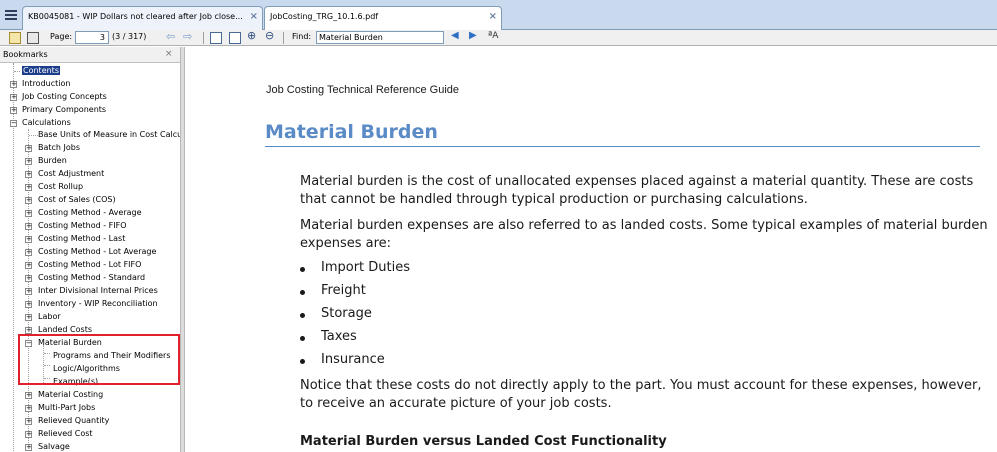 This screenshot has height=452, width=997. I want to click on bookmark-introduction: Introduction, so click(46, 84).